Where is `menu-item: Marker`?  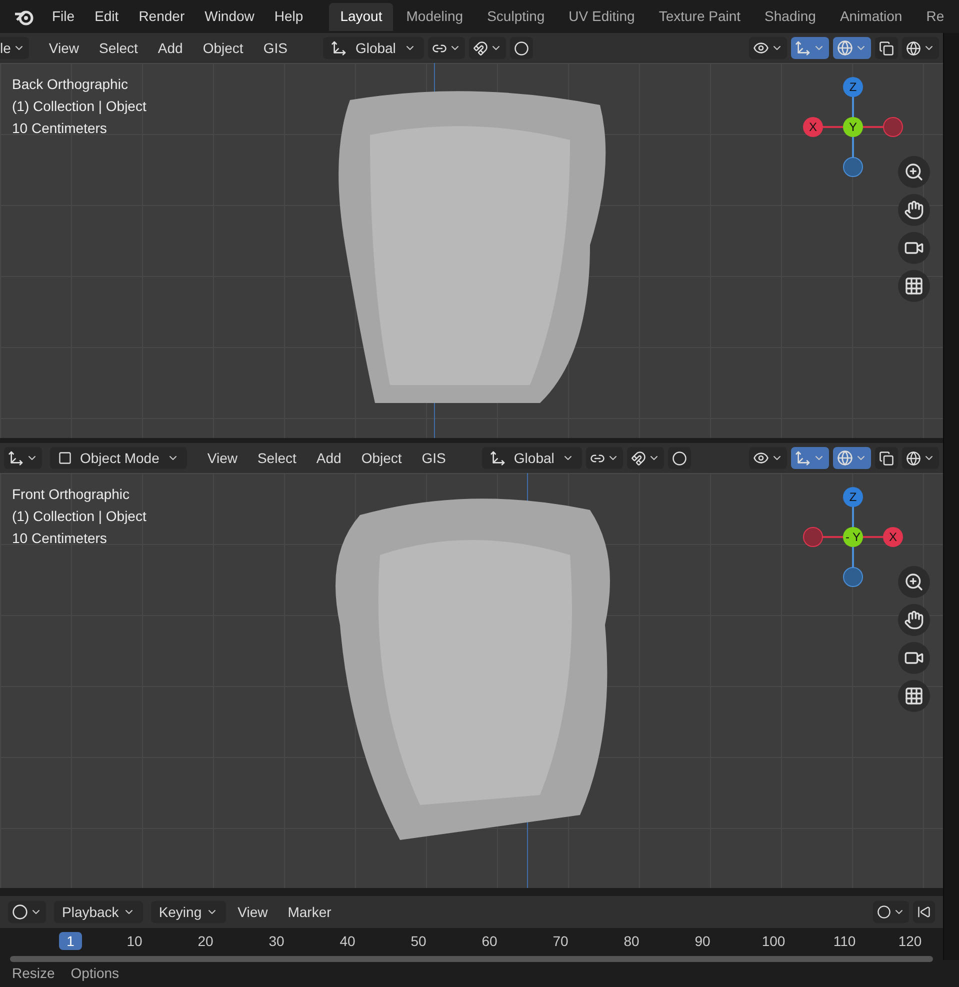
menu-item: Marker is located at coordinates (310, 912).